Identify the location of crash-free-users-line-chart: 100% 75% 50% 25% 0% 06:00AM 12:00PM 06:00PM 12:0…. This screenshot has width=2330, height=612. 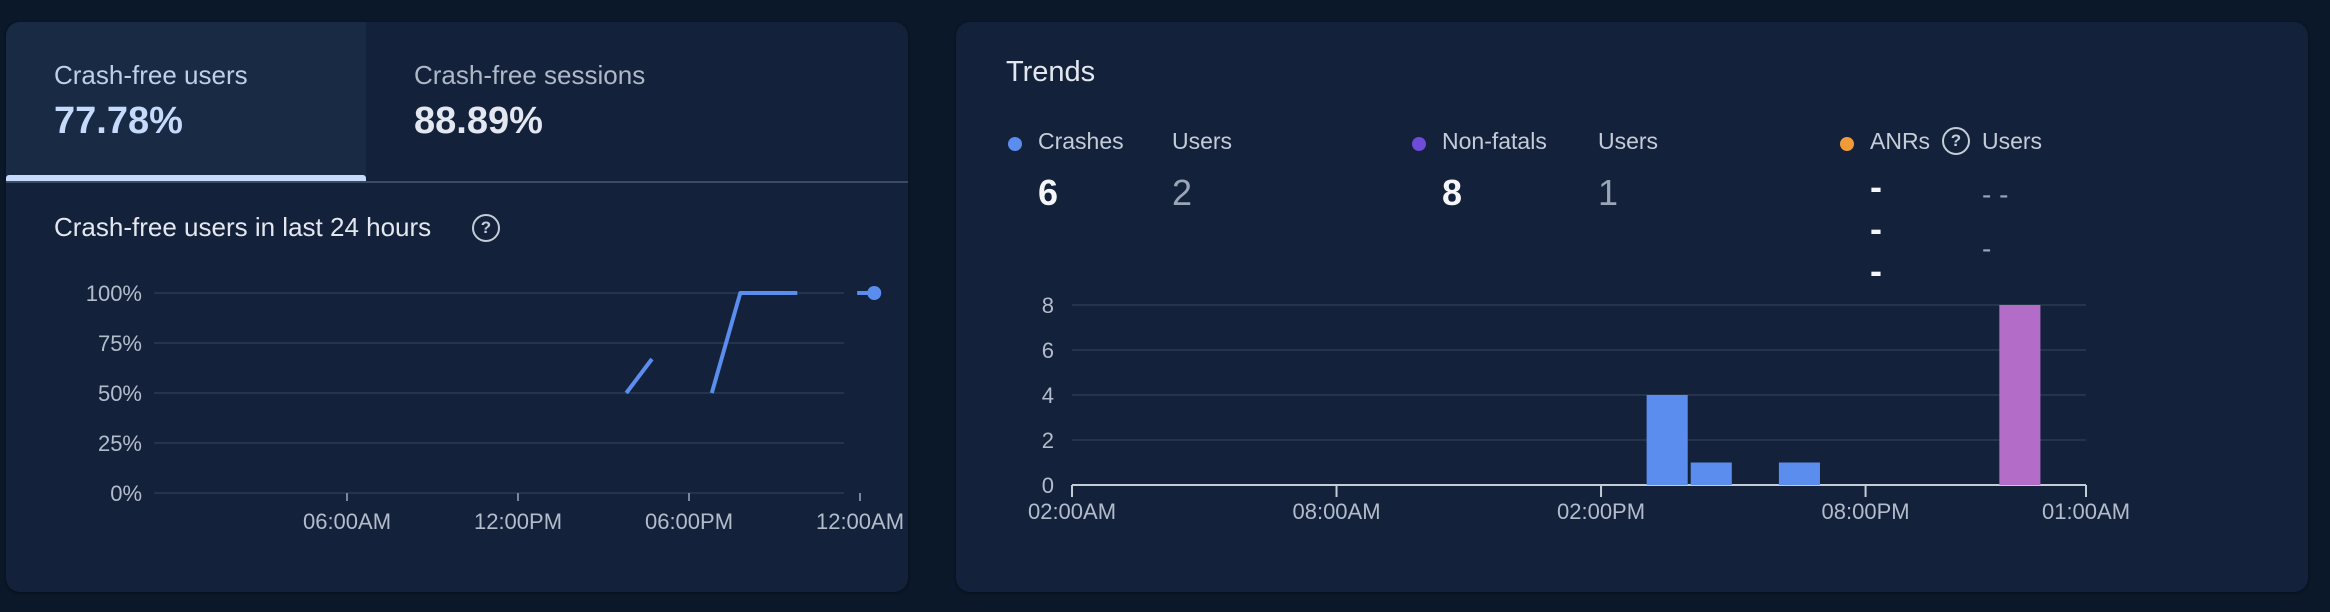
(495, 407).